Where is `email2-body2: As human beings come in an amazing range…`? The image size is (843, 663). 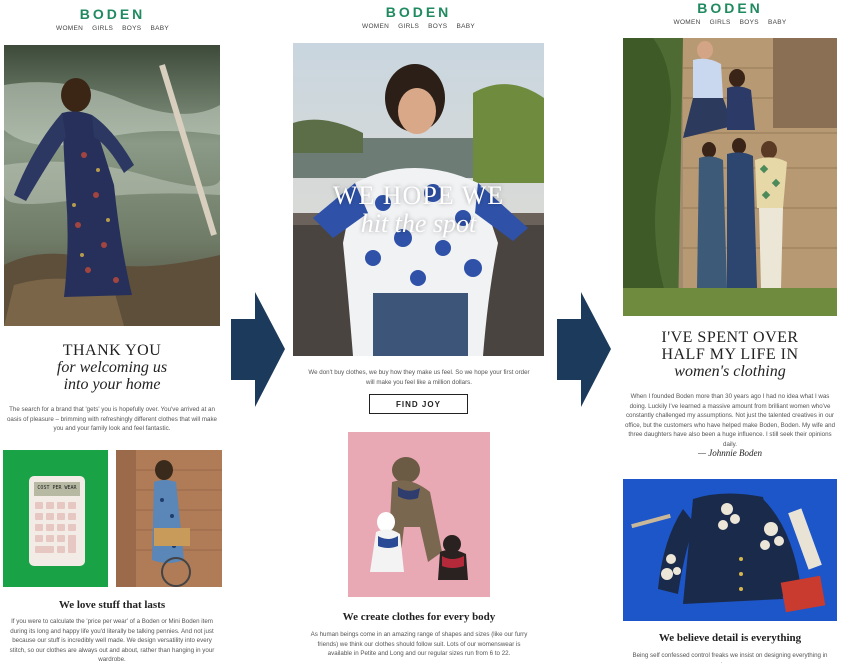 email2-body2: As human beings come in an amazing range… is located at coordinates (419, 644).